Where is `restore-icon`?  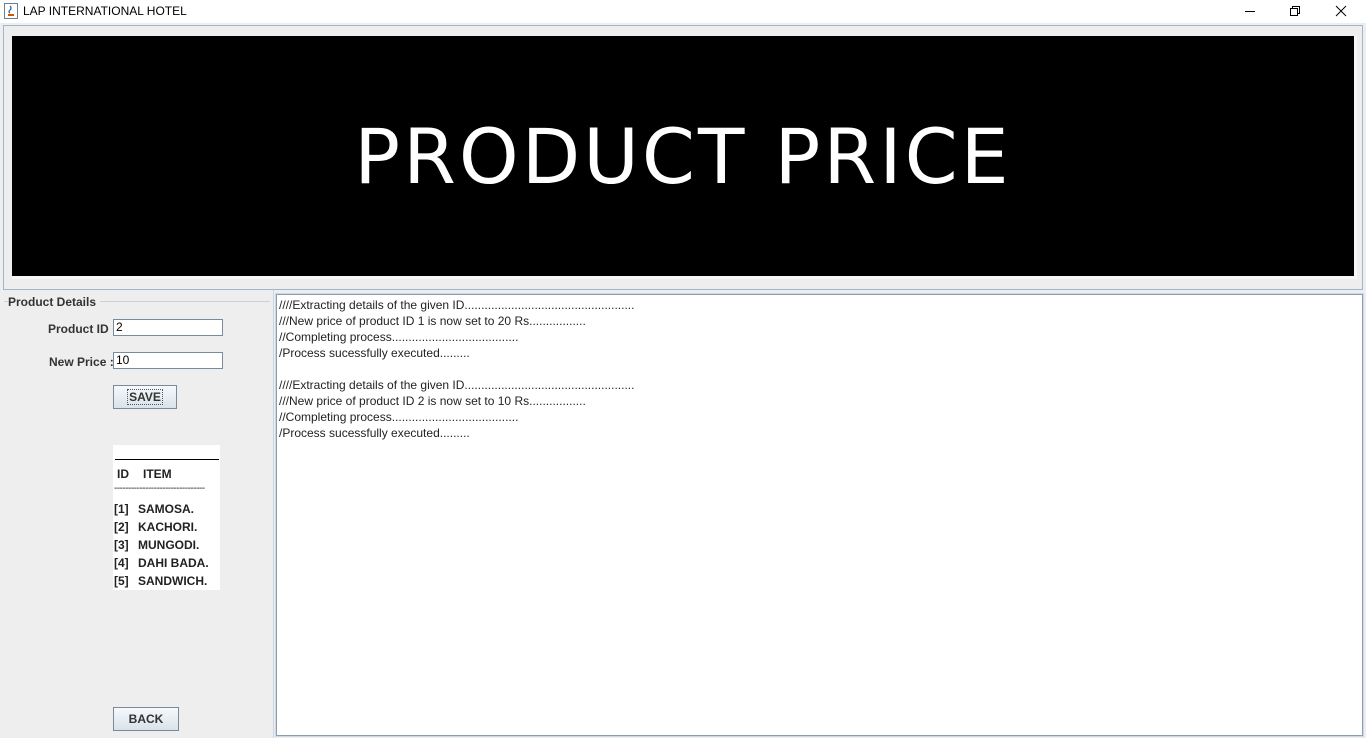
restore-icon is located at coordinates (1295, 11).